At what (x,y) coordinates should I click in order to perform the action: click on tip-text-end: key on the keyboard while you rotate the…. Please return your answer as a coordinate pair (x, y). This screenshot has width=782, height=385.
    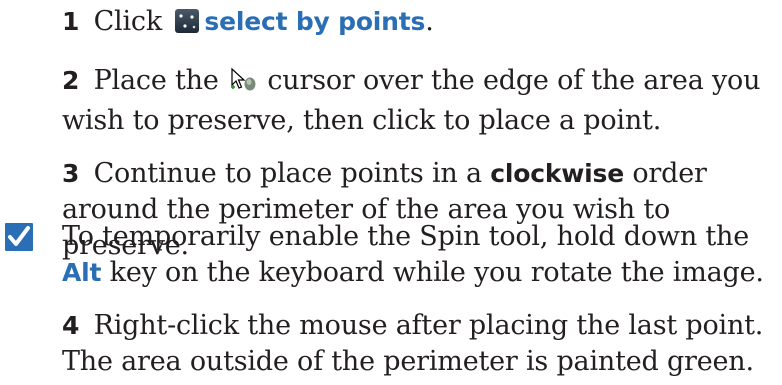
    Looking at the image, I should click on (436, 272).